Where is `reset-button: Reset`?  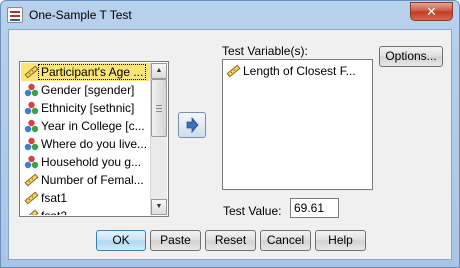
reset-button: Reset is located at coordinates (230, 240).